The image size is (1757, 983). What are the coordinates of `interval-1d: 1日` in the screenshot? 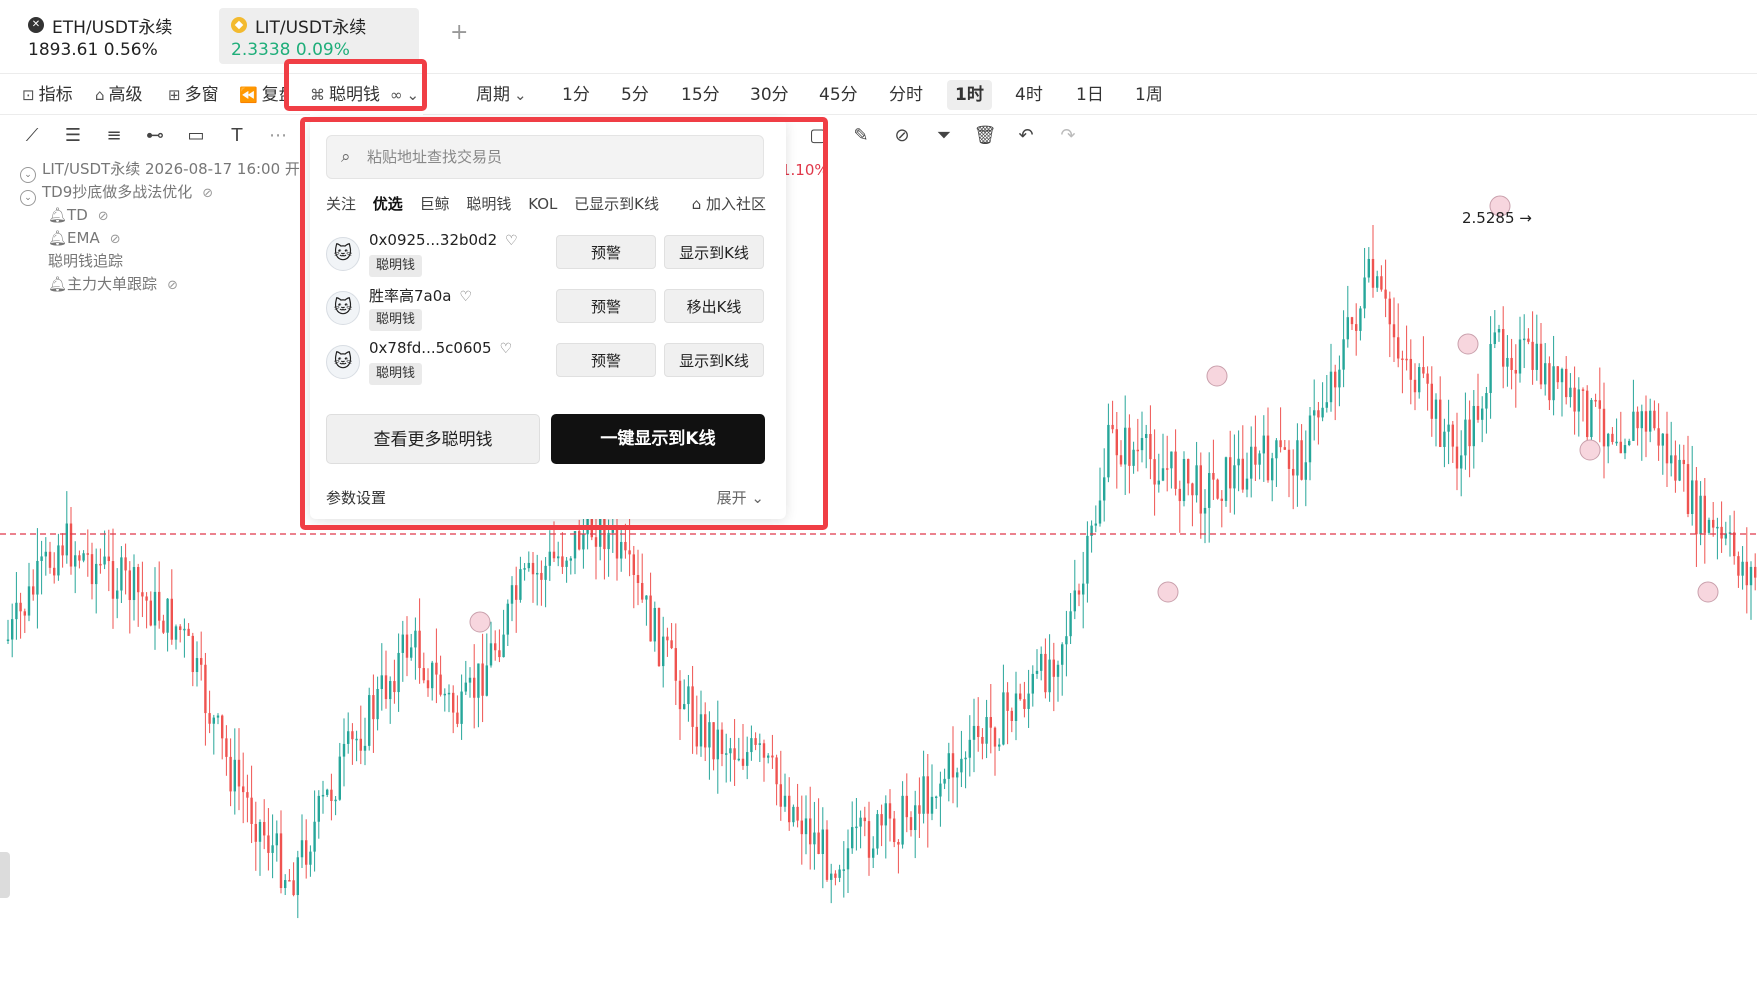 It's located at (1090, 95).